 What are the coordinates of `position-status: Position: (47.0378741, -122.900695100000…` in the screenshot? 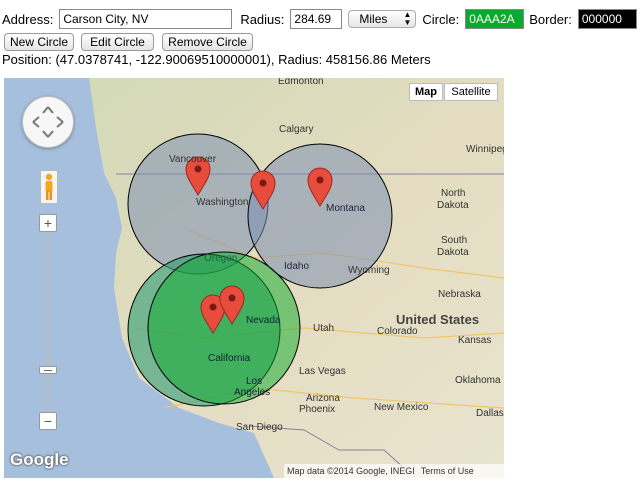 It's located at (216, 59).